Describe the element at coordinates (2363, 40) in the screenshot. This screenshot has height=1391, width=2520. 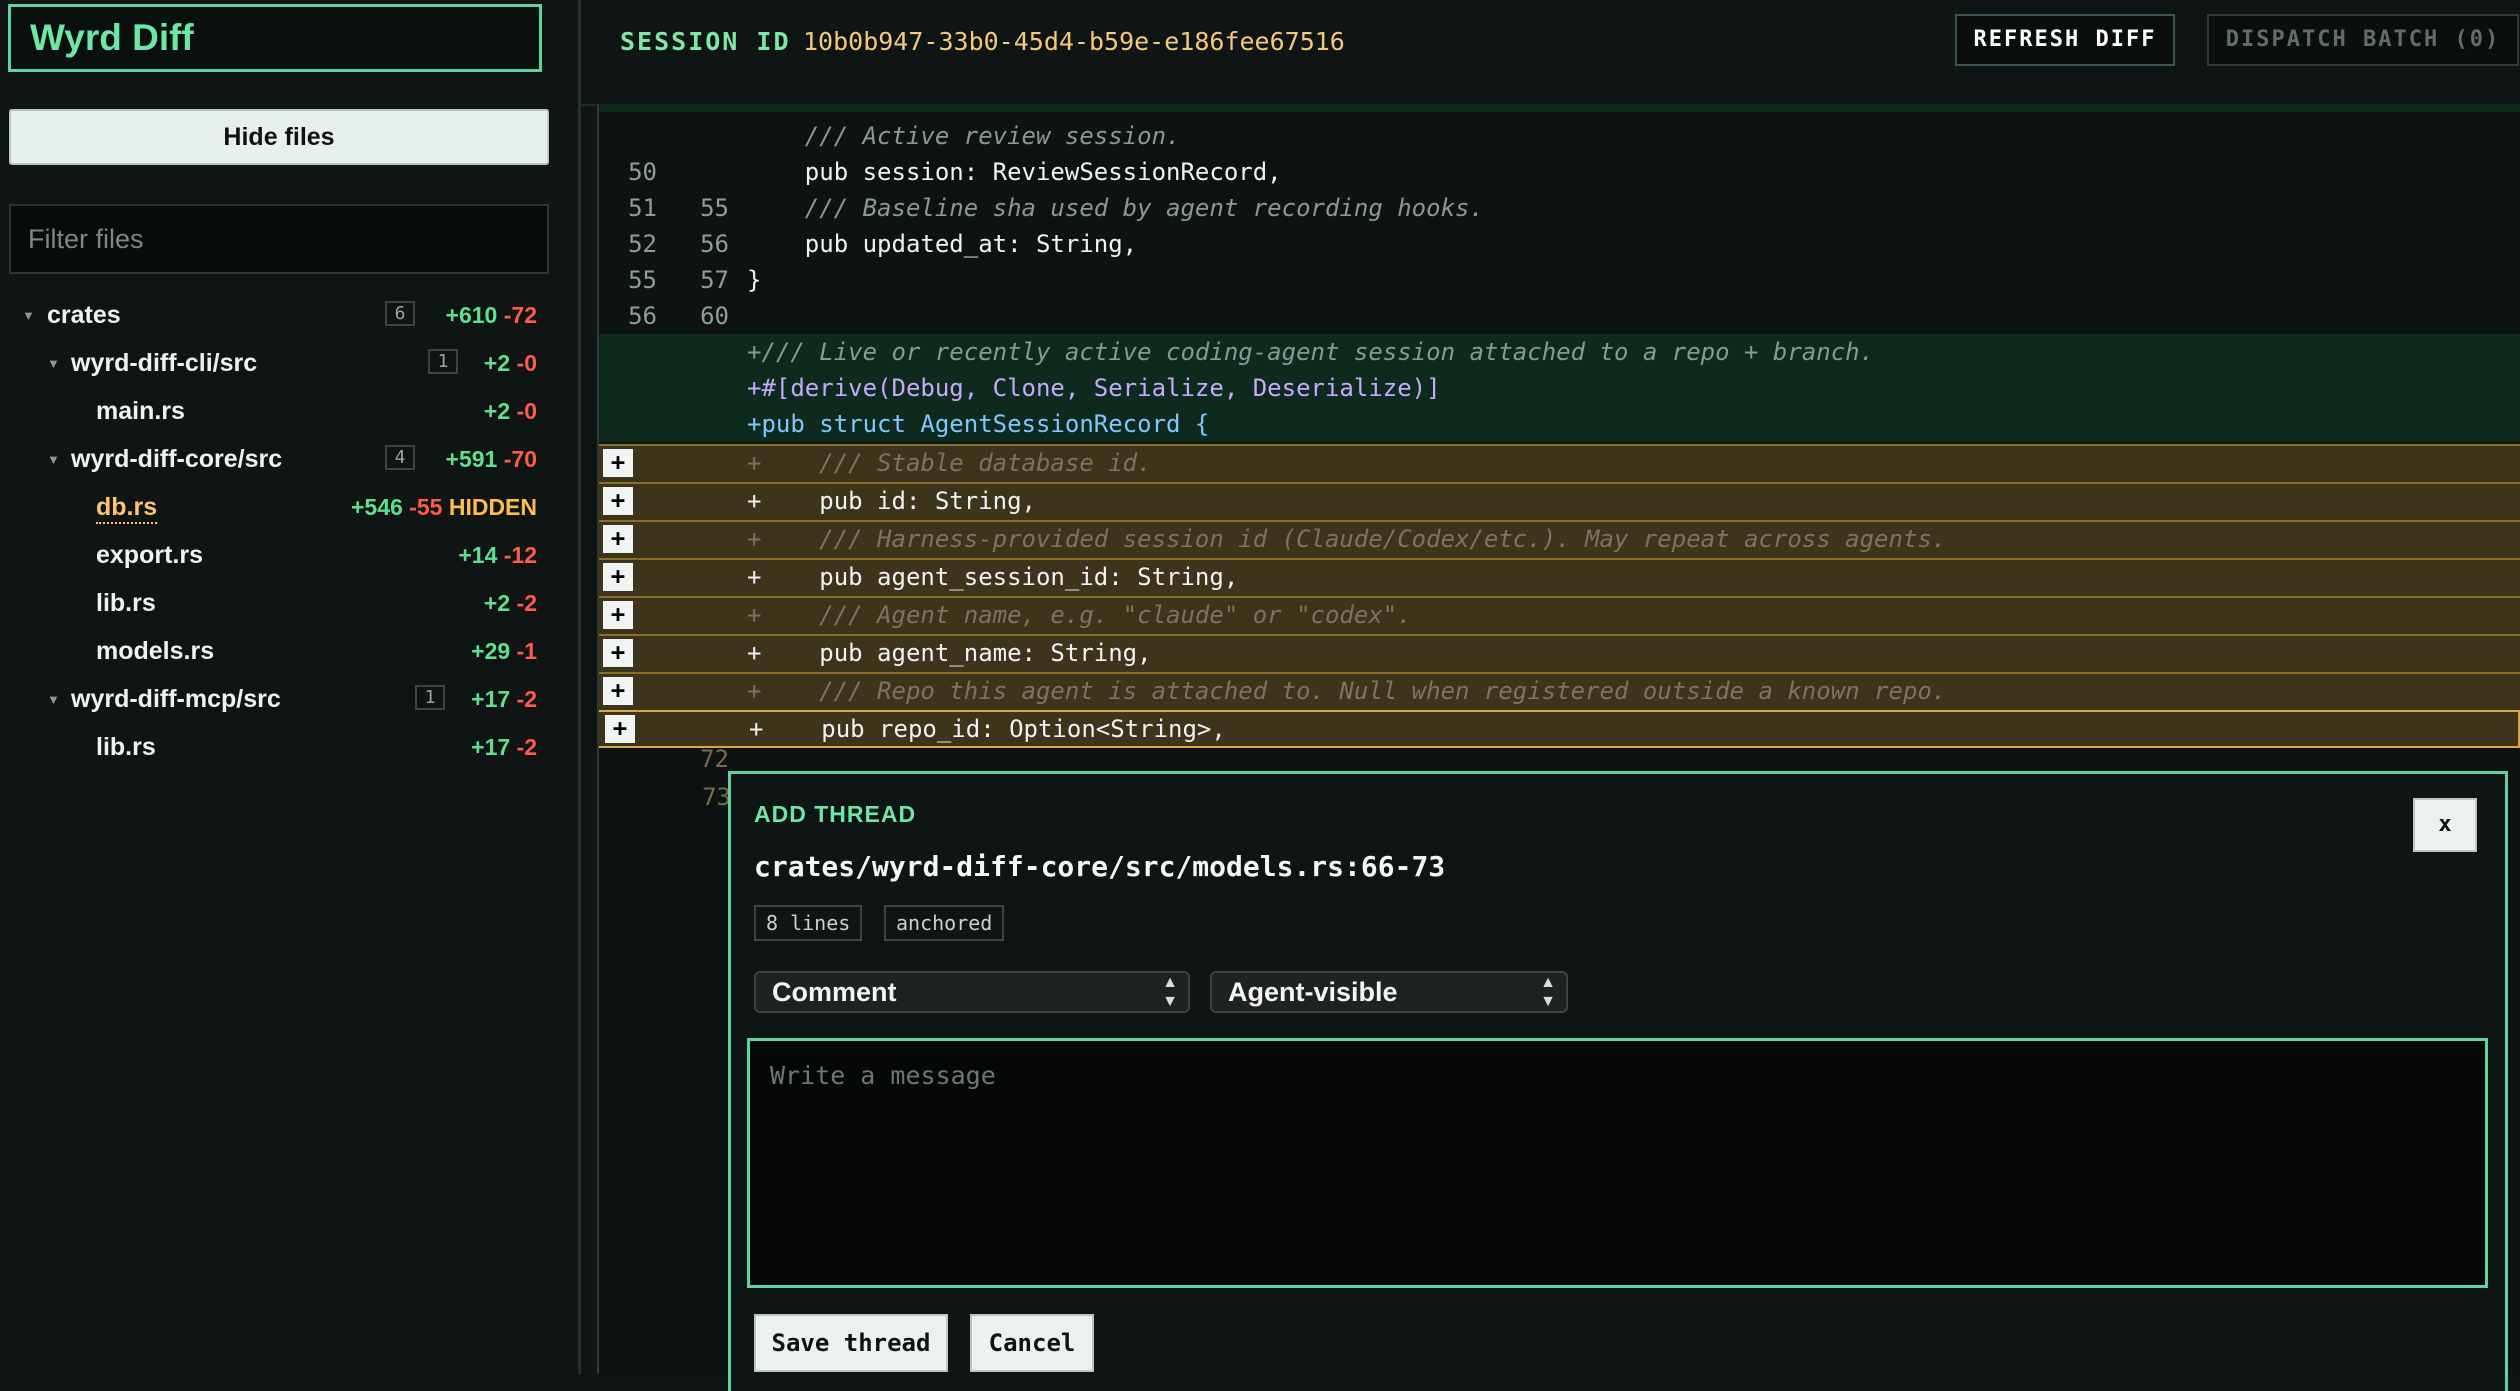
I see `dispatch-batch-button: DISPATCH BATCH (0)` at that location.